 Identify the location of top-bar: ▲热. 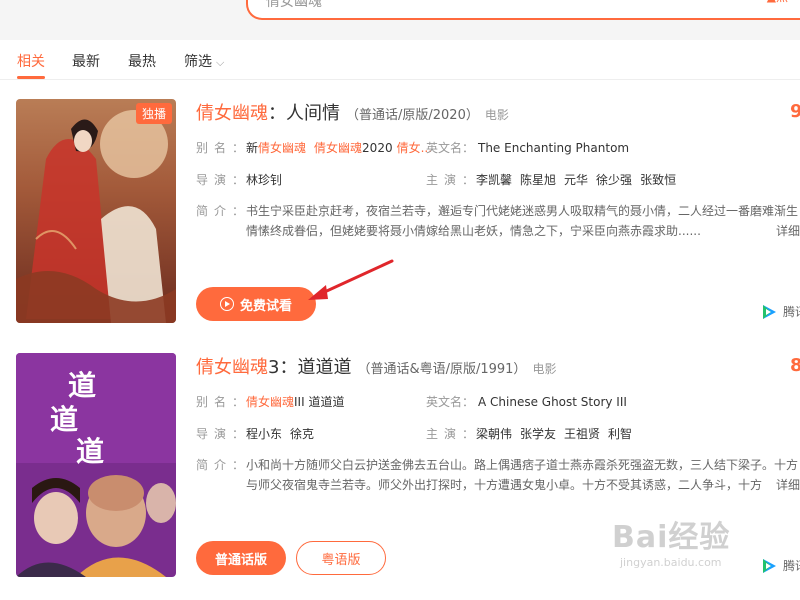
(400, 19).